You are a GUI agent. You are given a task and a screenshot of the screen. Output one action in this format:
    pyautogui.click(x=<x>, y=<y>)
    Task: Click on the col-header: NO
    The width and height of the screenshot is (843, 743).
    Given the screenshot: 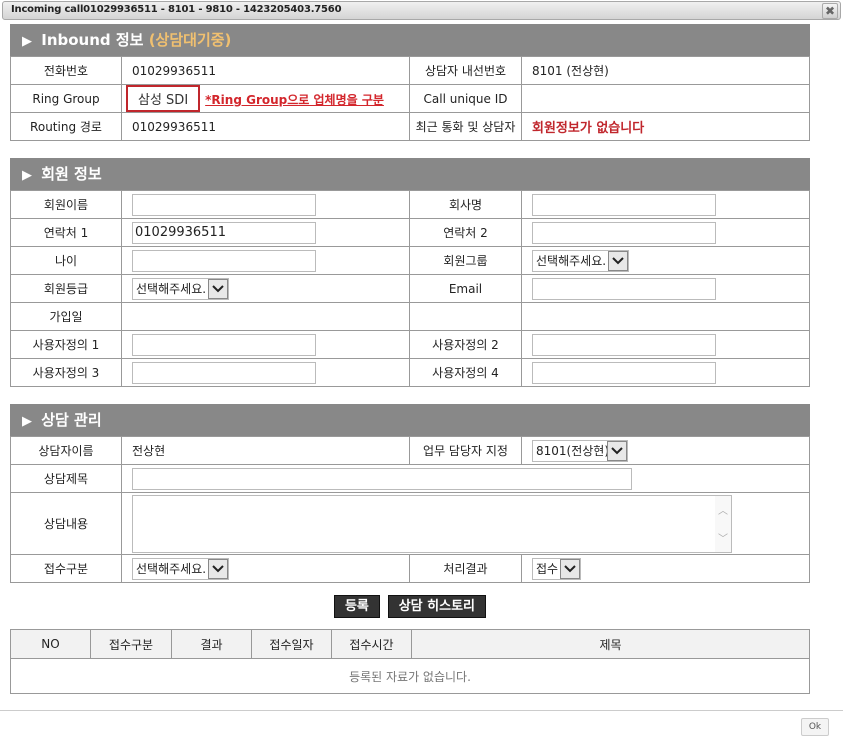 What is the action you would take?
    pyautogui.click(x=50, y=644)
    